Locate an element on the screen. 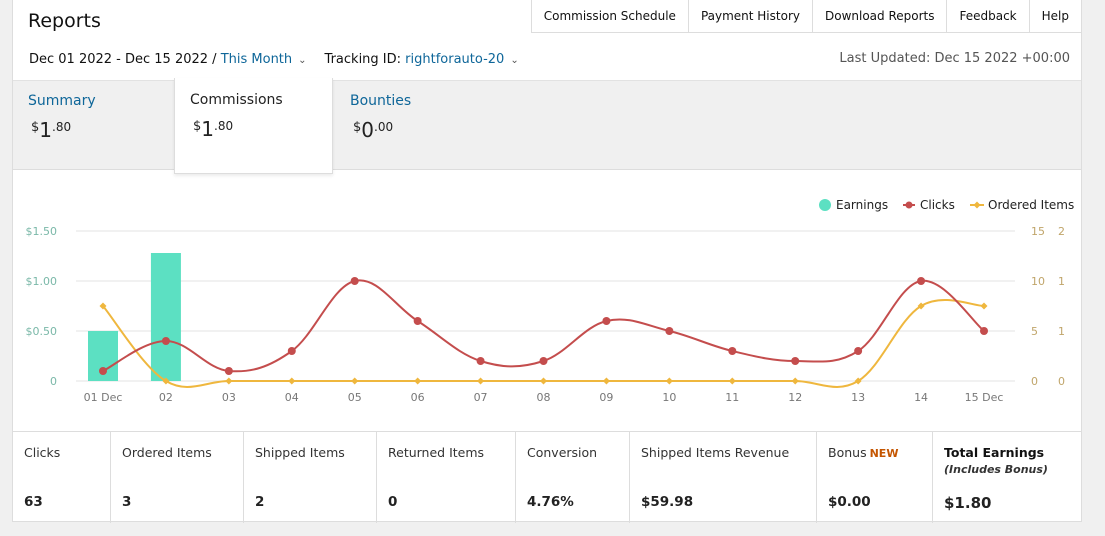  legend-earnings-label: Earnings is located at coordinates (862, 205).